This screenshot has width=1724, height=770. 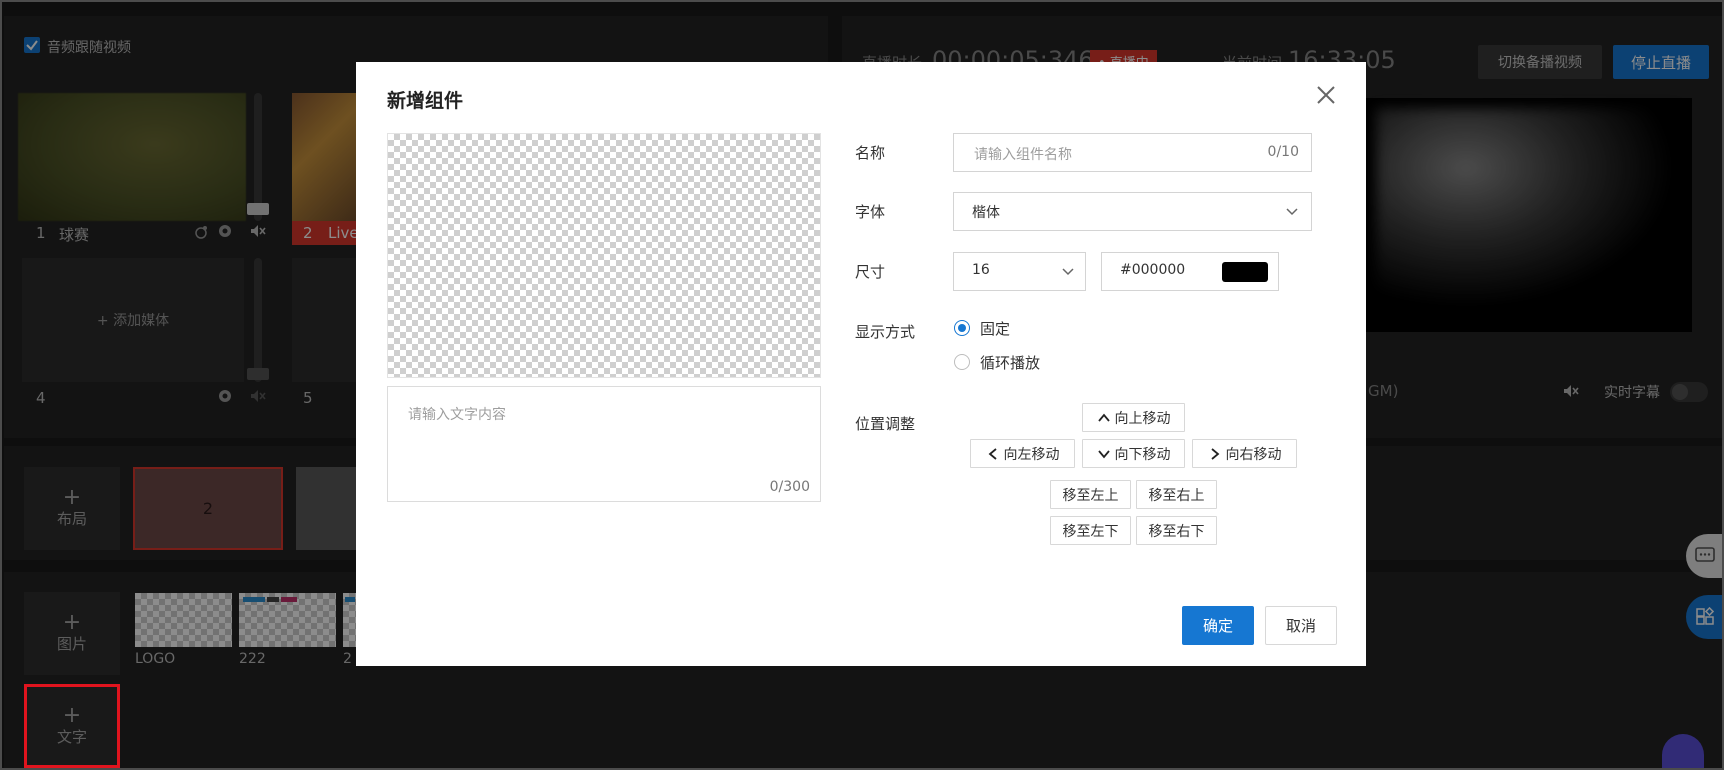 What do you see at coordinates (1103, 417) in the screenshot?
I see `chevron-up-icon` at bounding box center [1103, 417].